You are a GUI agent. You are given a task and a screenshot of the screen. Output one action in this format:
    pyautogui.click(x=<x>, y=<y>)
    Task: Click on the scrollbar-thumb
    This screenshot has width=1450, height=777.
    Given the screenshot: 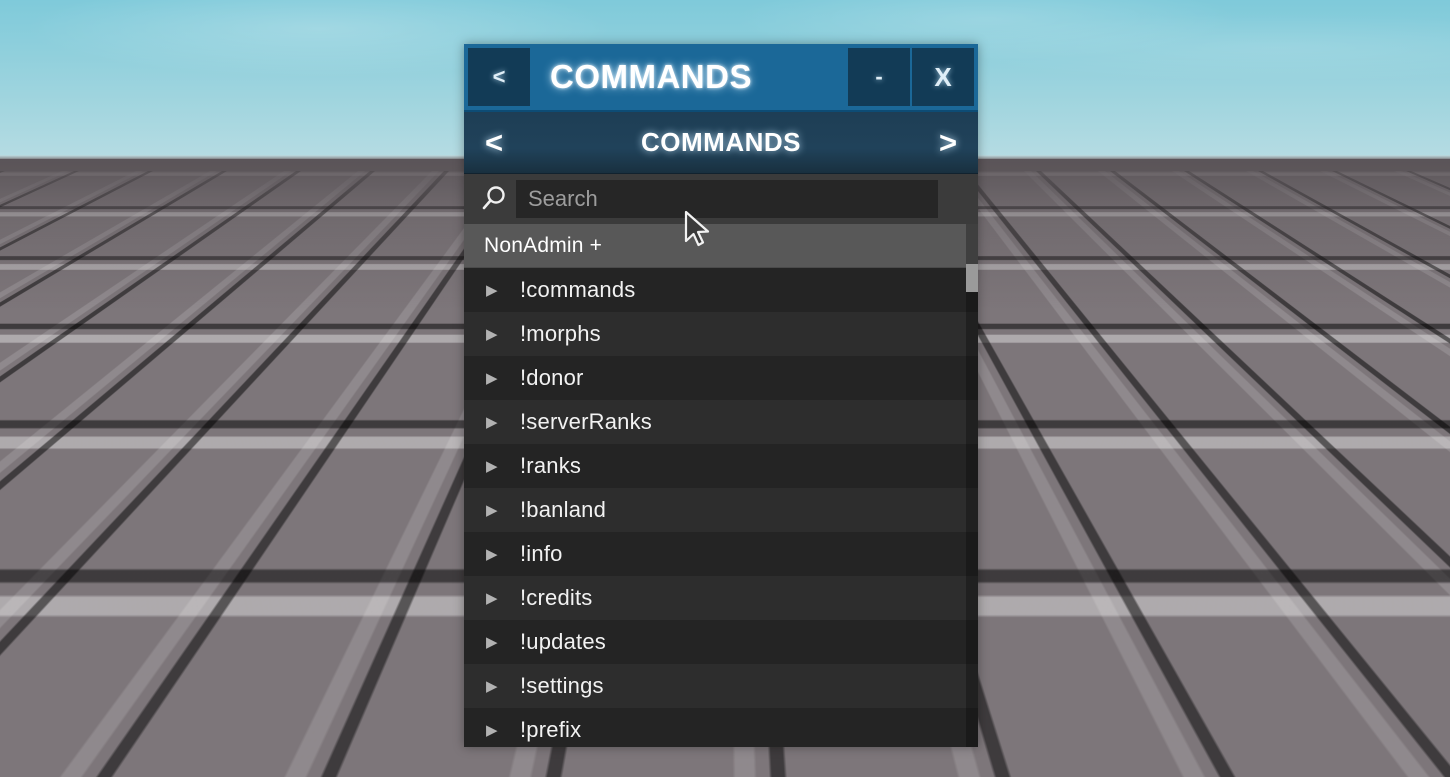 What is the action you would take?
    pyautogui.click(x=972, y=277)
    